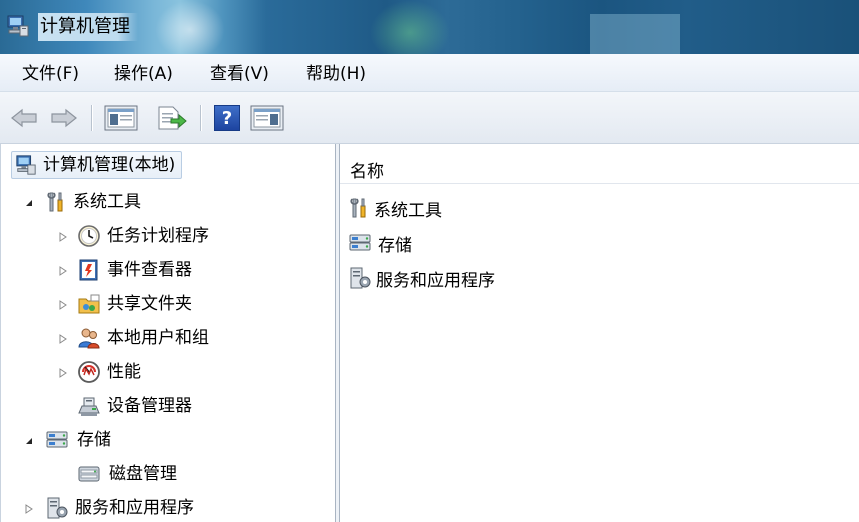  What do you see at coordinates (109, 165) in the screenshot?
I see `tree-root-label: 计算机管理(本地)` at bounding box center [109, 165].